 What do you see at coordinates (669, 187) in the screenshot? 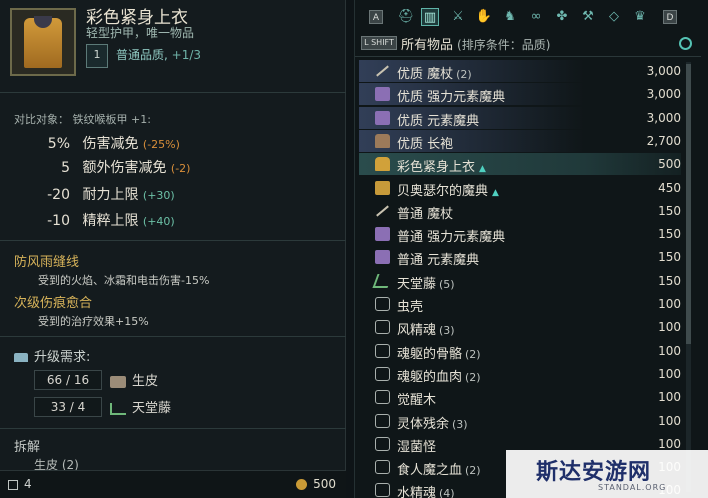
I see `inventory-row-value: 450` at bounding box center [669, 187].